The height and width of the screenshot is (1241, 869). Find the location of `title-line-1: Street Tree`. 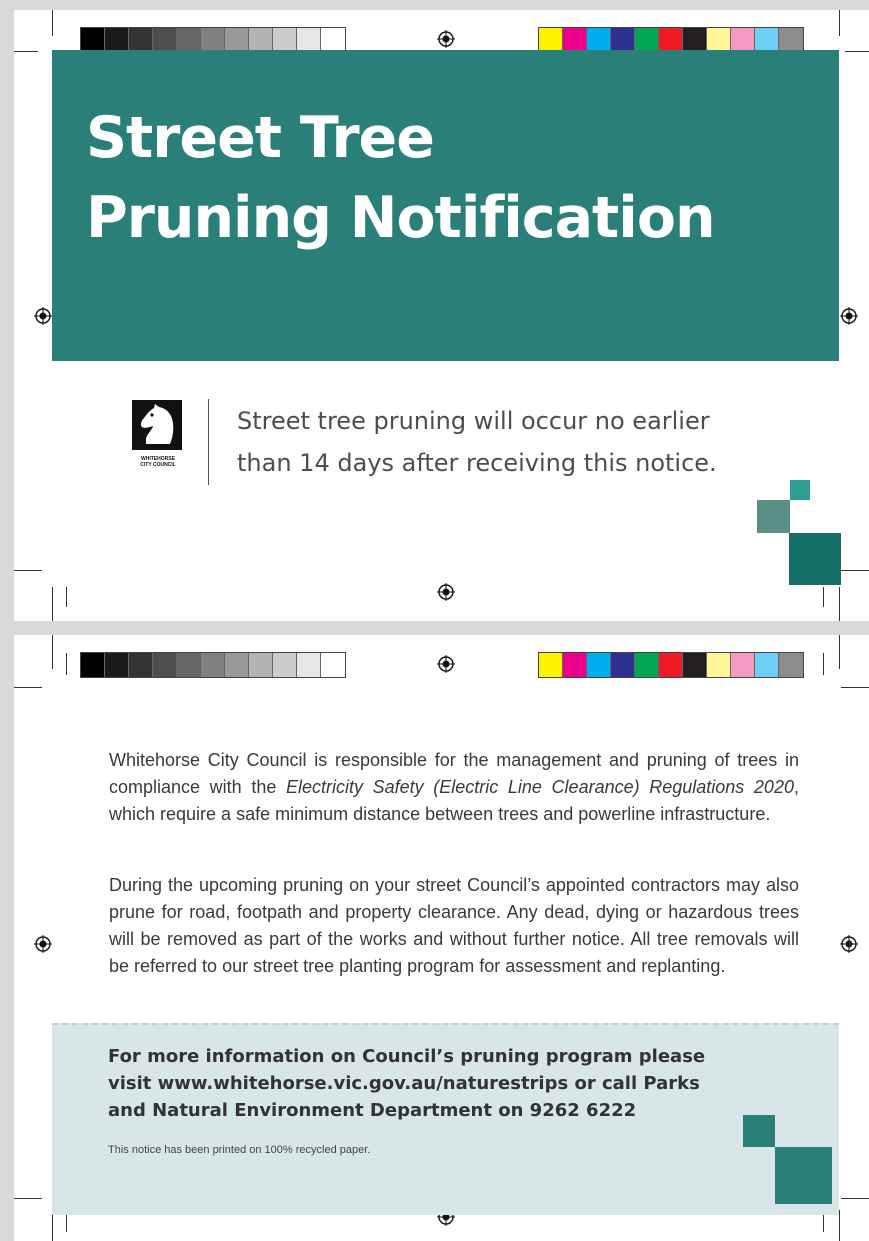

title-line-1: Street Tree is located at coordinates (260, 138).